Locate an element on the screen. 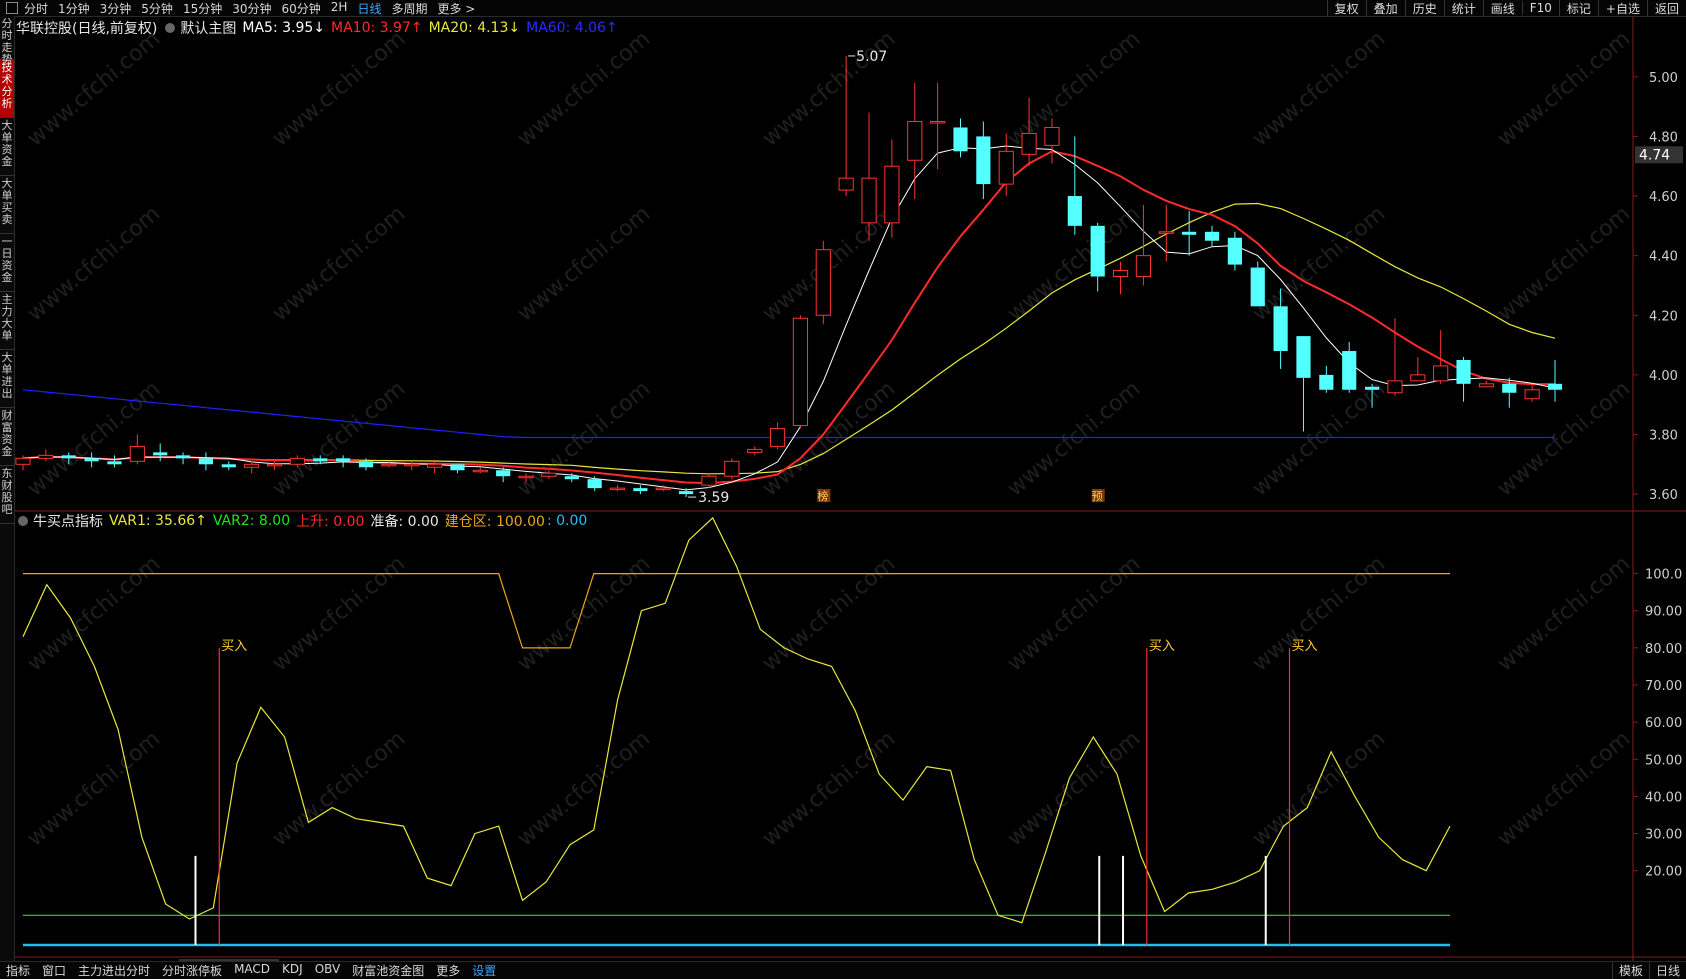 The height and width of the screenshot is (979, 1686). period-tab: 更多 > is located at coordinates (456, 8).